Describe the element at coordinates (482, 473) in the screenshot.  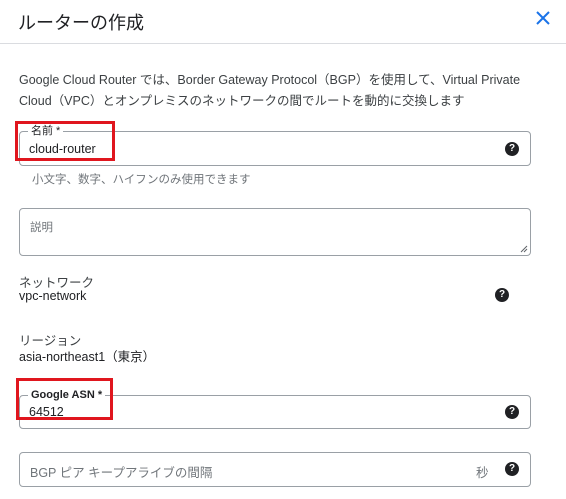
I see `seconds-suffix: 秒` at that location.